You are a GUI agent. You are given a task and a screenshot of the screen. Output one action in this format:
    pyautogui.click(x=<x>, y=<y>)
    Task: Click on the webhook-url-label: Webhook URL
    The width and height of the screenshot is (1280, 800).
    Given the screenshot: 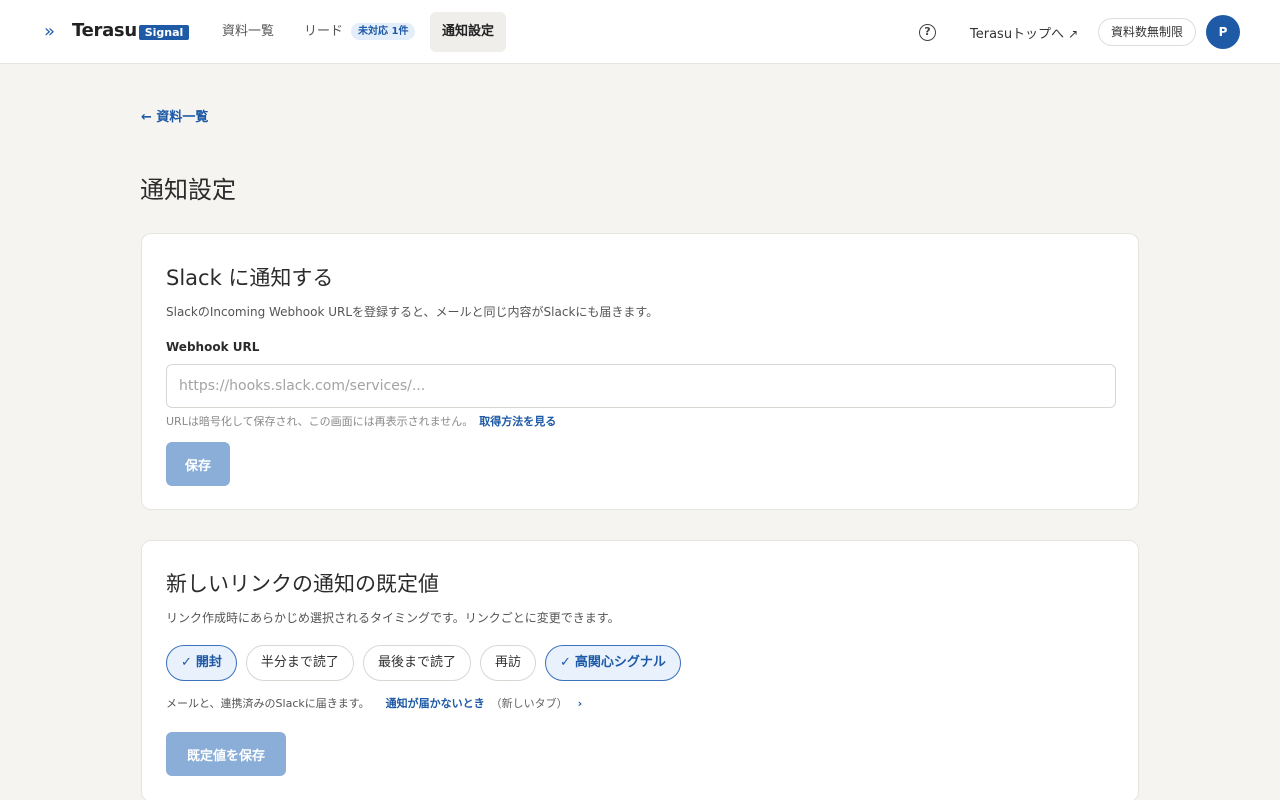 What is the action you would take?
    pyautogui.click(x=213, y=347)
    